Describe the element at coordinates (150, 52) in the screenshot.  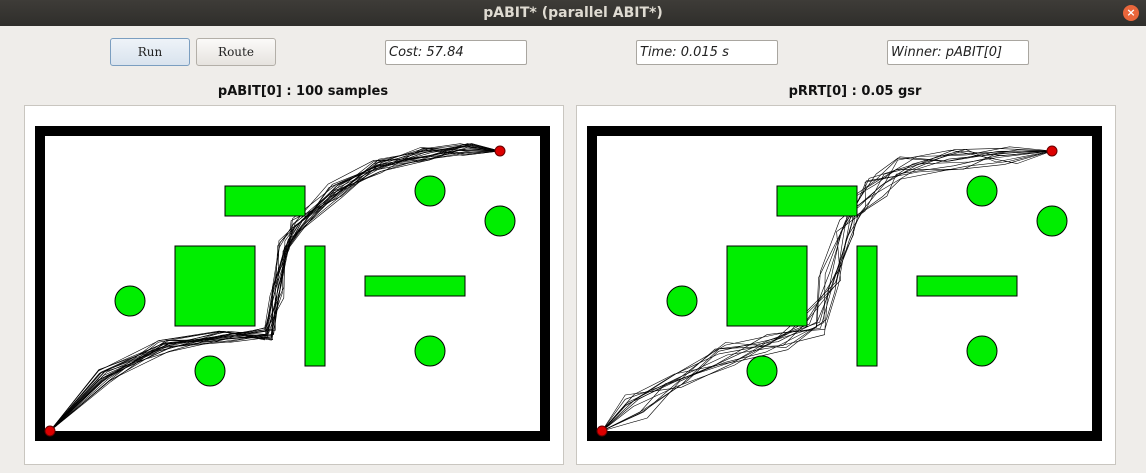
I see `run-button: Run` at that location.